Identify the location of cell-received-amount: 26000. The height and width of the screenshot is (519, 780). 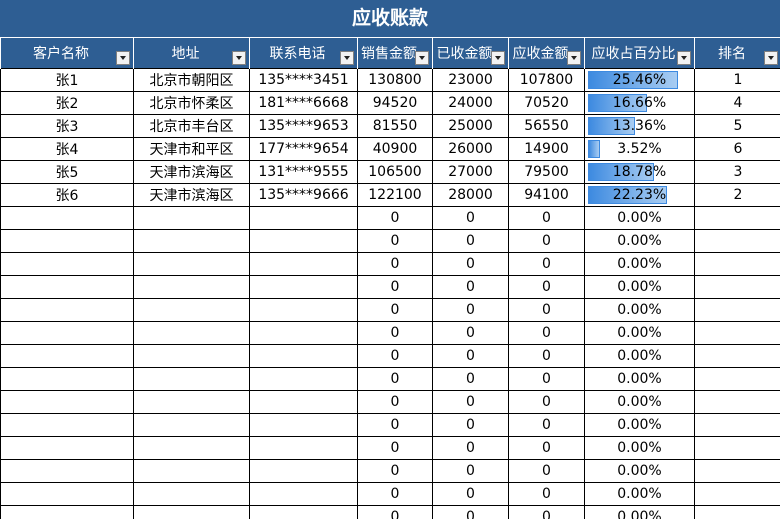
(470, 149).